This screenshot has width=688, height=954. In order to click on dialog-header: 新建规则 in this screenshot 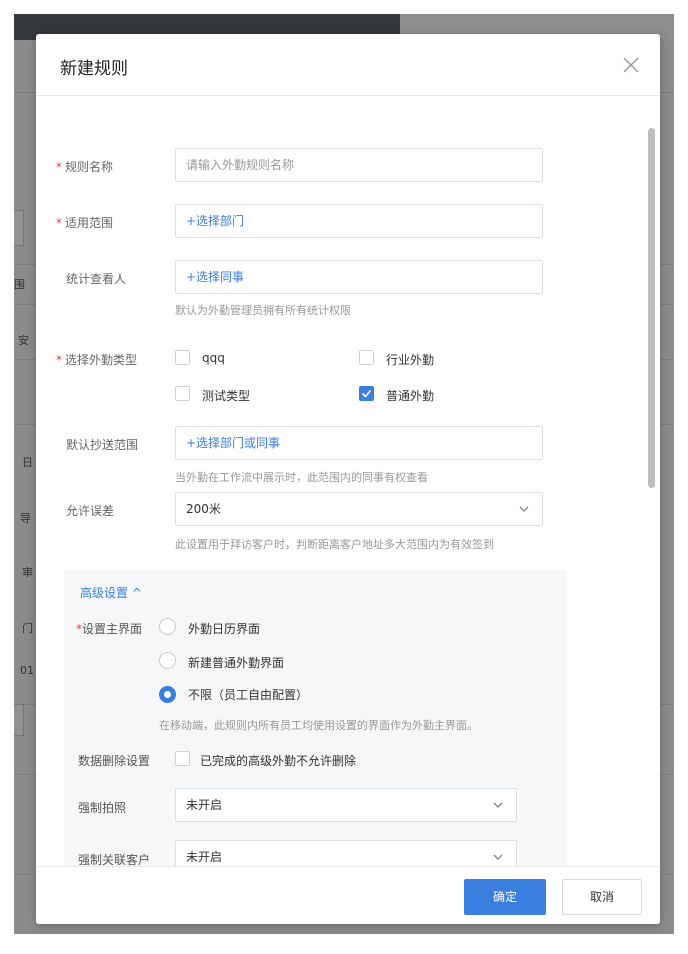, I will do `click(348, 65)`.